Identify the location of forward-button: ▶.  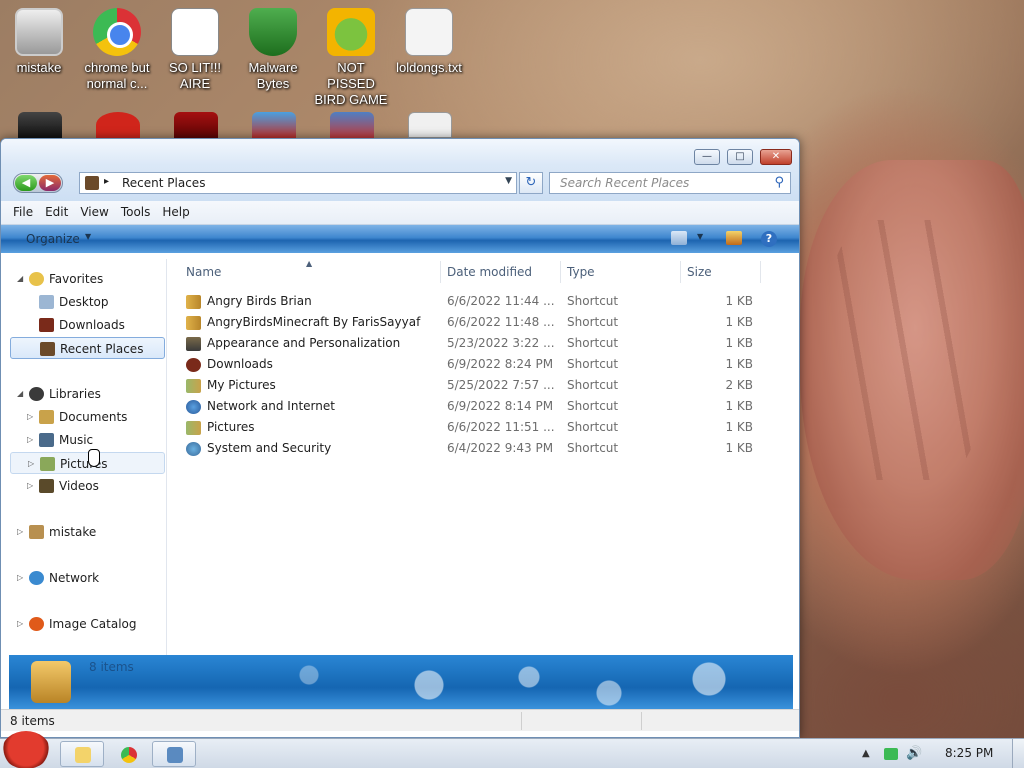
(50, 183).